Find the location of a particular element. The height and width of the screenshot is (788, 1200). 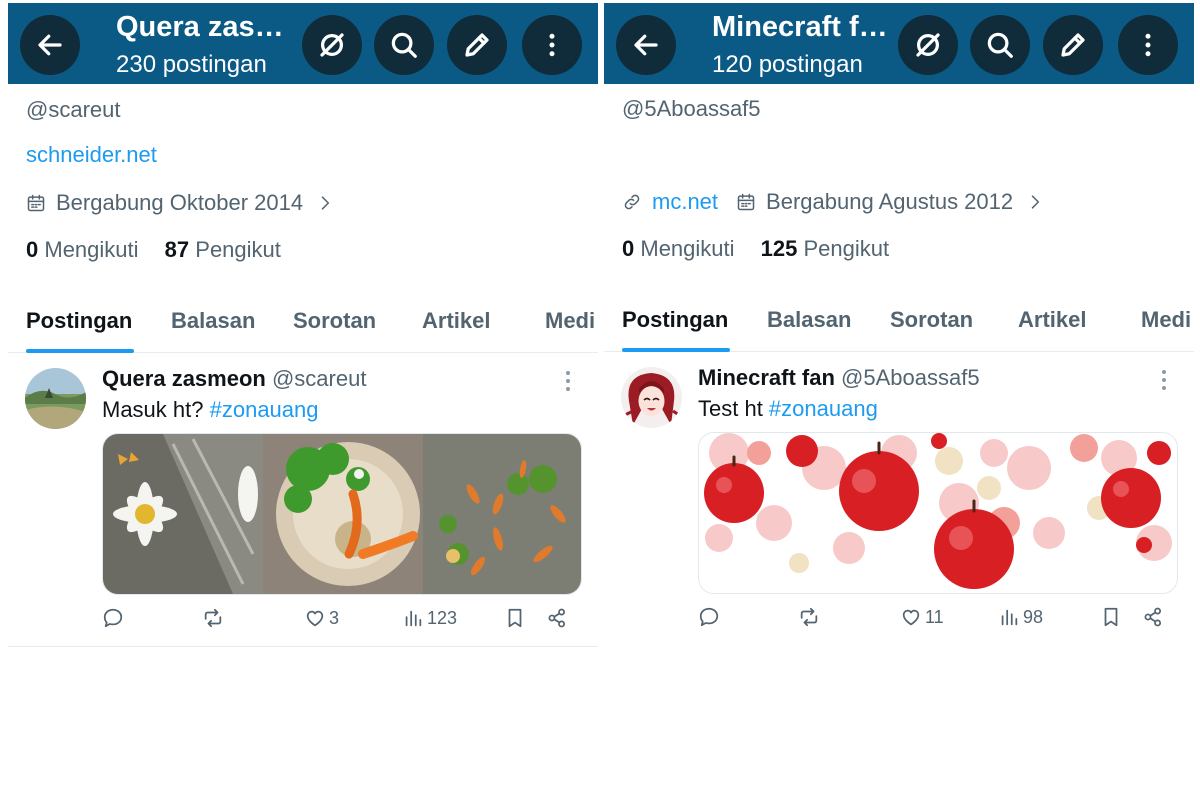

avatar-anime-character-image is located at coordinates (651, 397).